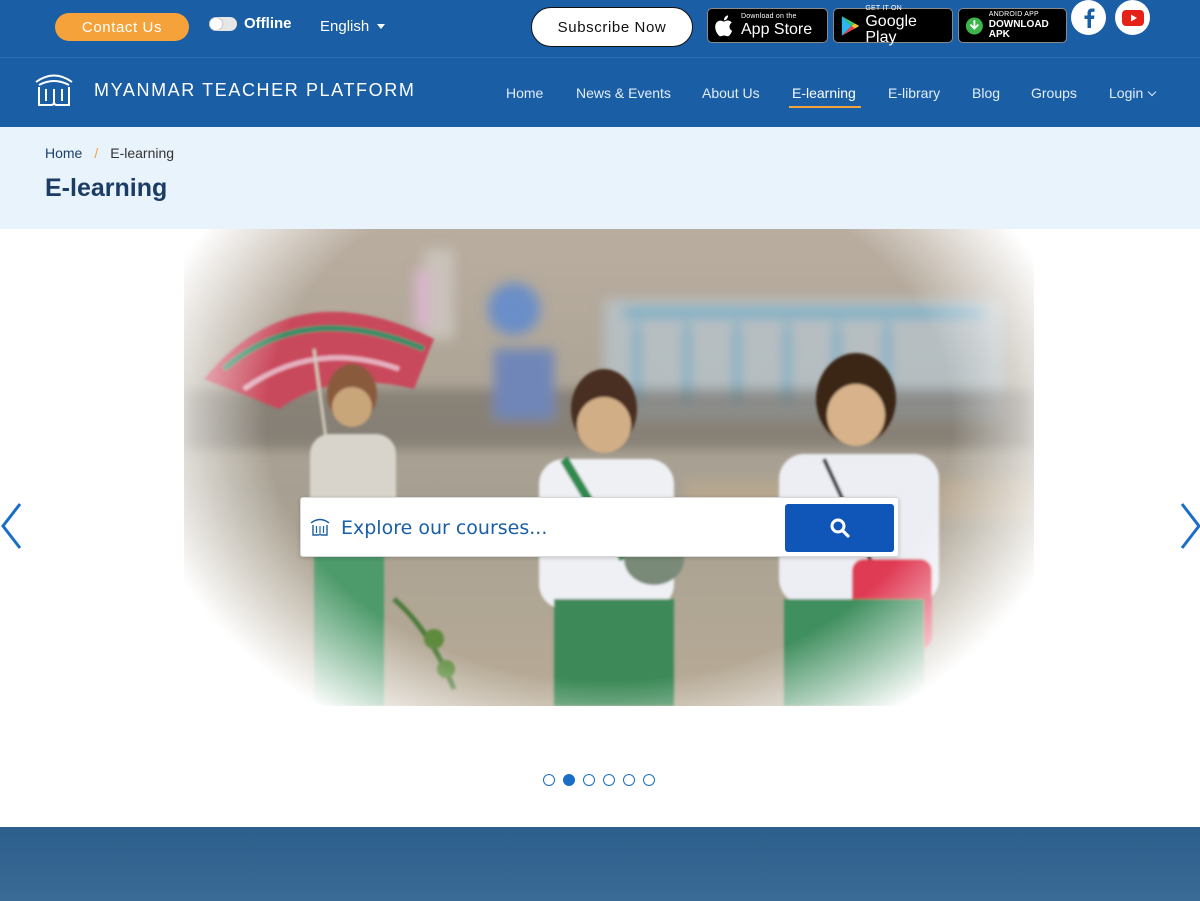 This screenshot has height=901, width=1200. I want to click on language-dropdown: English, so click(353, 26).